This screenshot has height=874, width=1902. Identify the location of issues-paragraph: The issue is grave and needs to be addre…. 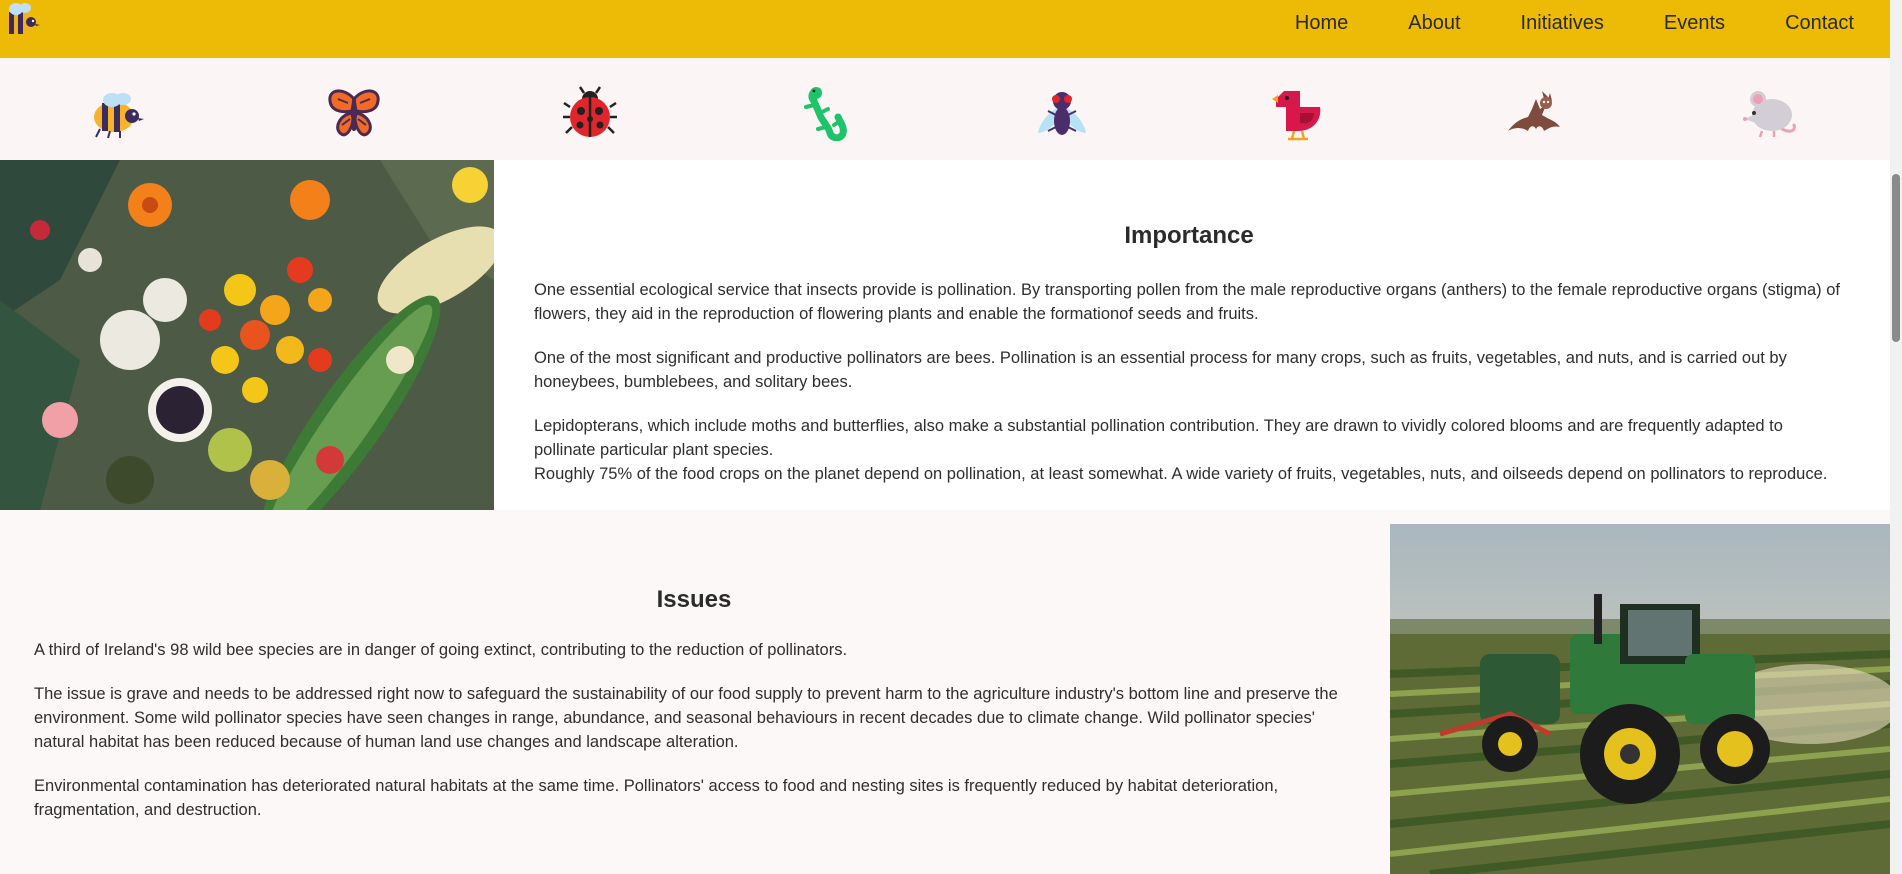
(686, 718).